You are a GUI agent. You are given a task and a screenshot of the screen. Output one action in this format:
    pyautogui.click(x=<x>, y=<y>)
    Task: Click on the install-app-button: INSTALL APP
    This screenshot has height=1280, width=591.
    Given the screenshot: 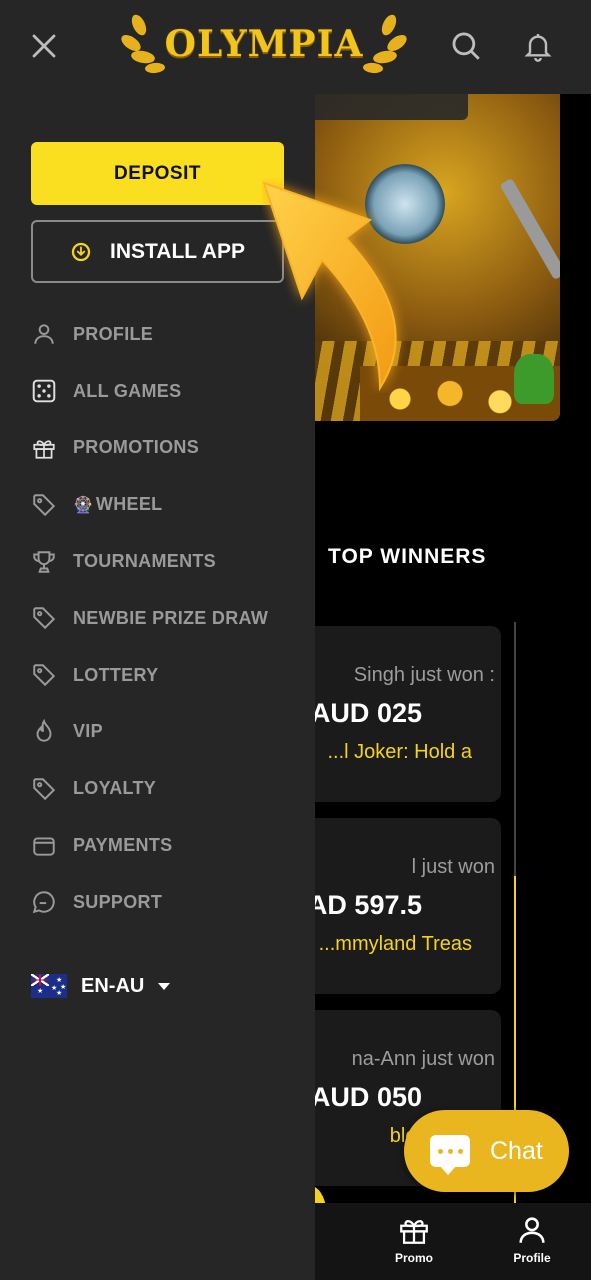 What is the action you would take?
    pyautogui.click(x=157, y=251)
    